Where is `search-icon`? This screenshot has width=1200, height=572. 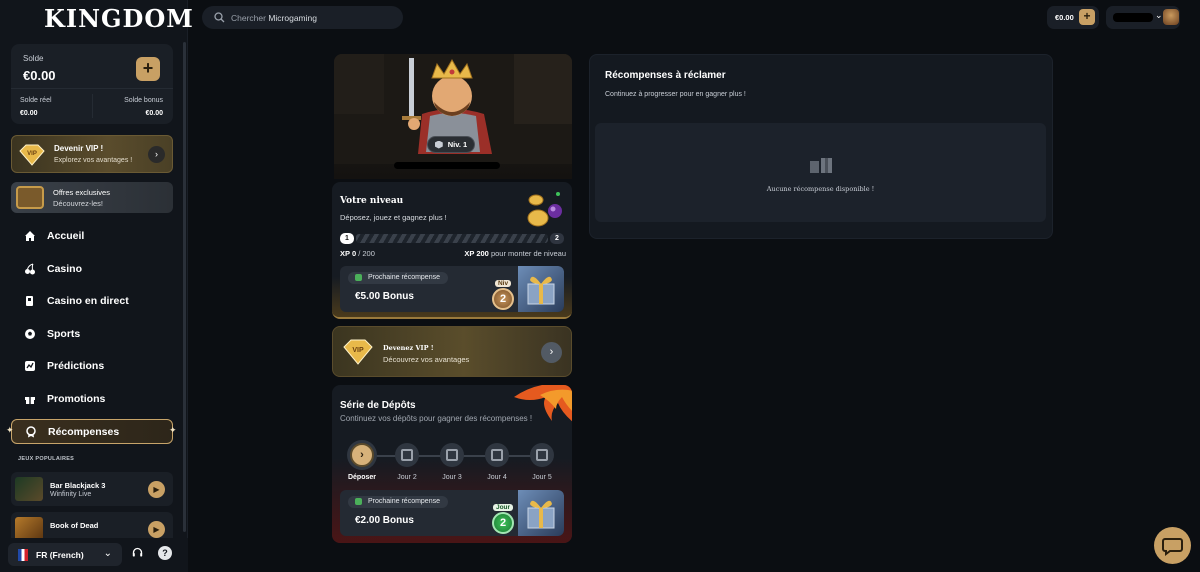 search-icon is located at coordinates (219, 17).